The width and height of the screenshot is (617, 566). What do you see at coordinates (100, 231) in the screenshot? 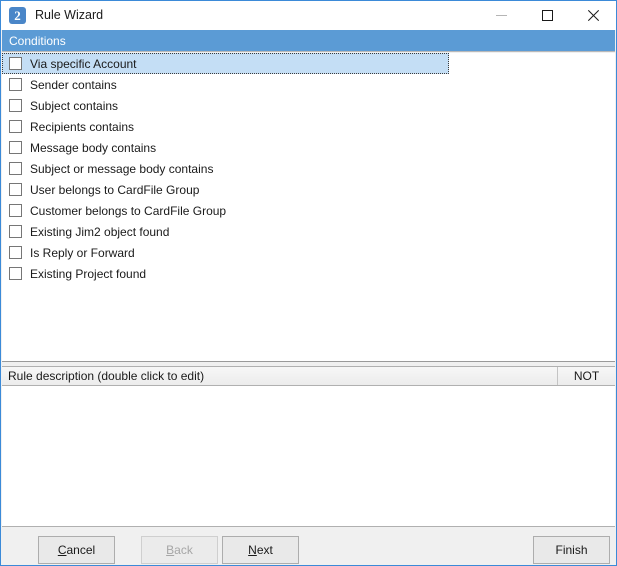
I see `condition-label: Existing Jim2 object found` at bounding box center [100, 231].